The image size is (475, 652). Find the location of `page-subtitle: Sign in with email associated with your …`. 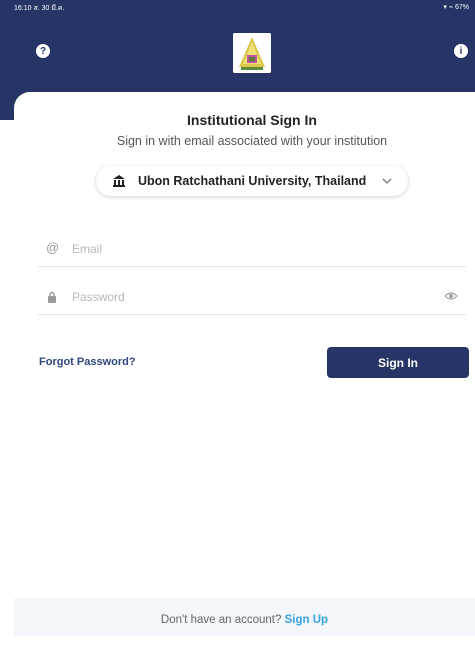

page-subtitle: Sign in with email associated with your … is located at coordinates (252, 141).